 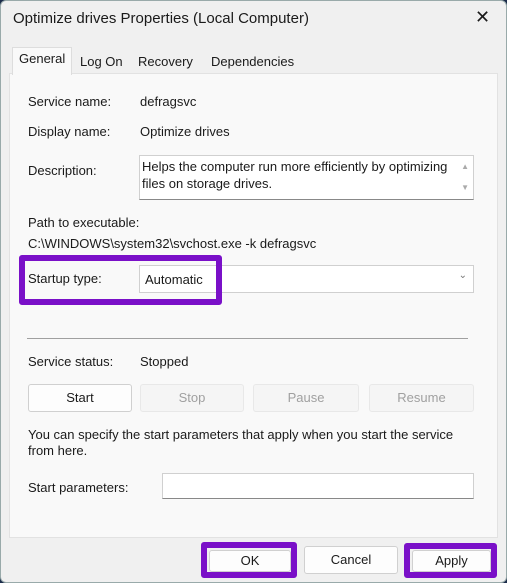 What do you see at coordinates (253, 62) in the screenshot?
I see `tab-dependencies: Dependencies` at bounding box center [253, 62].